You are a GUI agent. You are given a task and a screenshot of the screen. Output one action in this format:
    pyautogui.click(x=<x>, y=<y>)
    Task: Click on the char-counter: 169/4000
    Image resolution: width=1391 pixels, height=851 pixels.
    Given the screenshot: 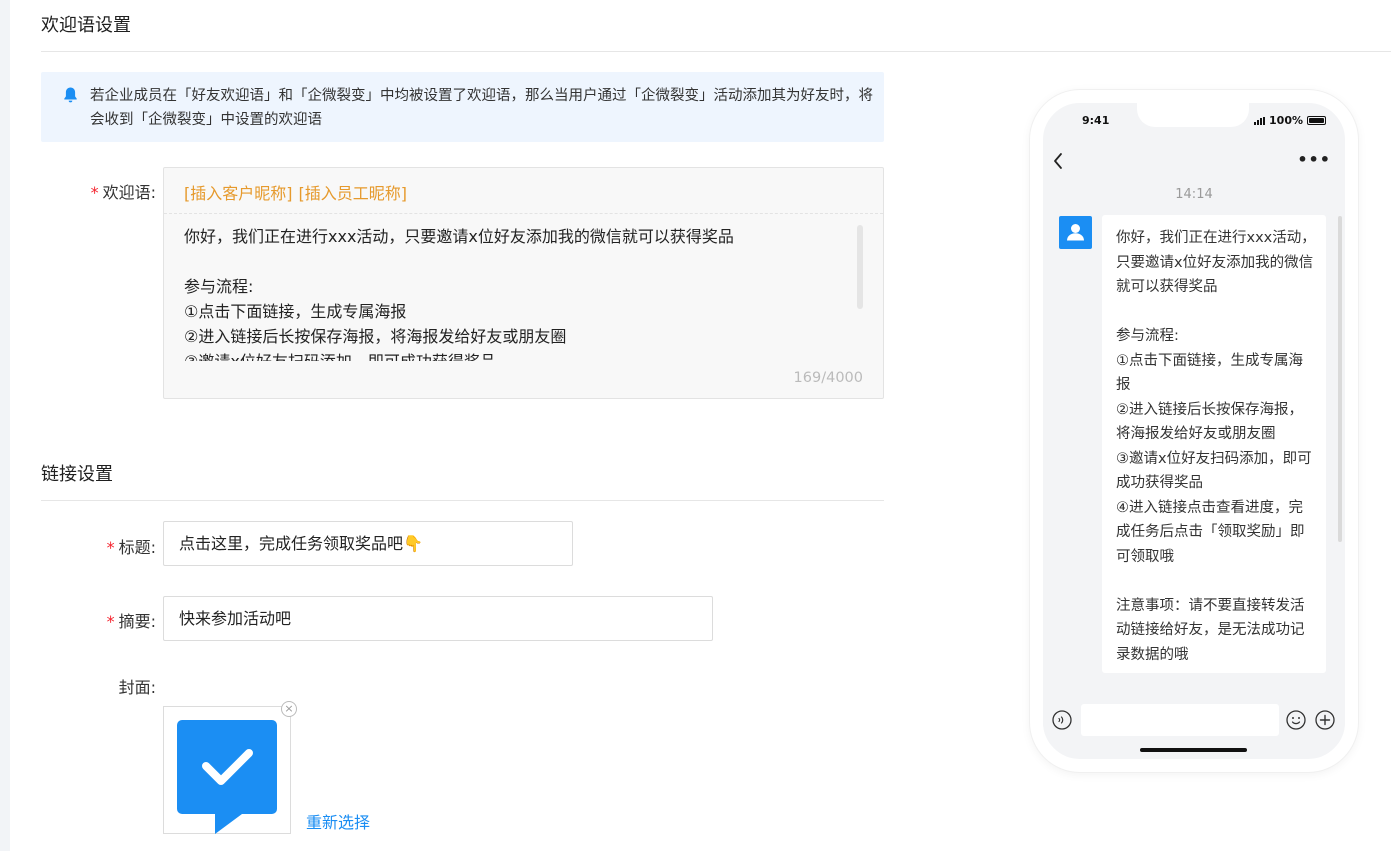 What is the action you would take?
    pyautogui.click(x=828, y=378)
    